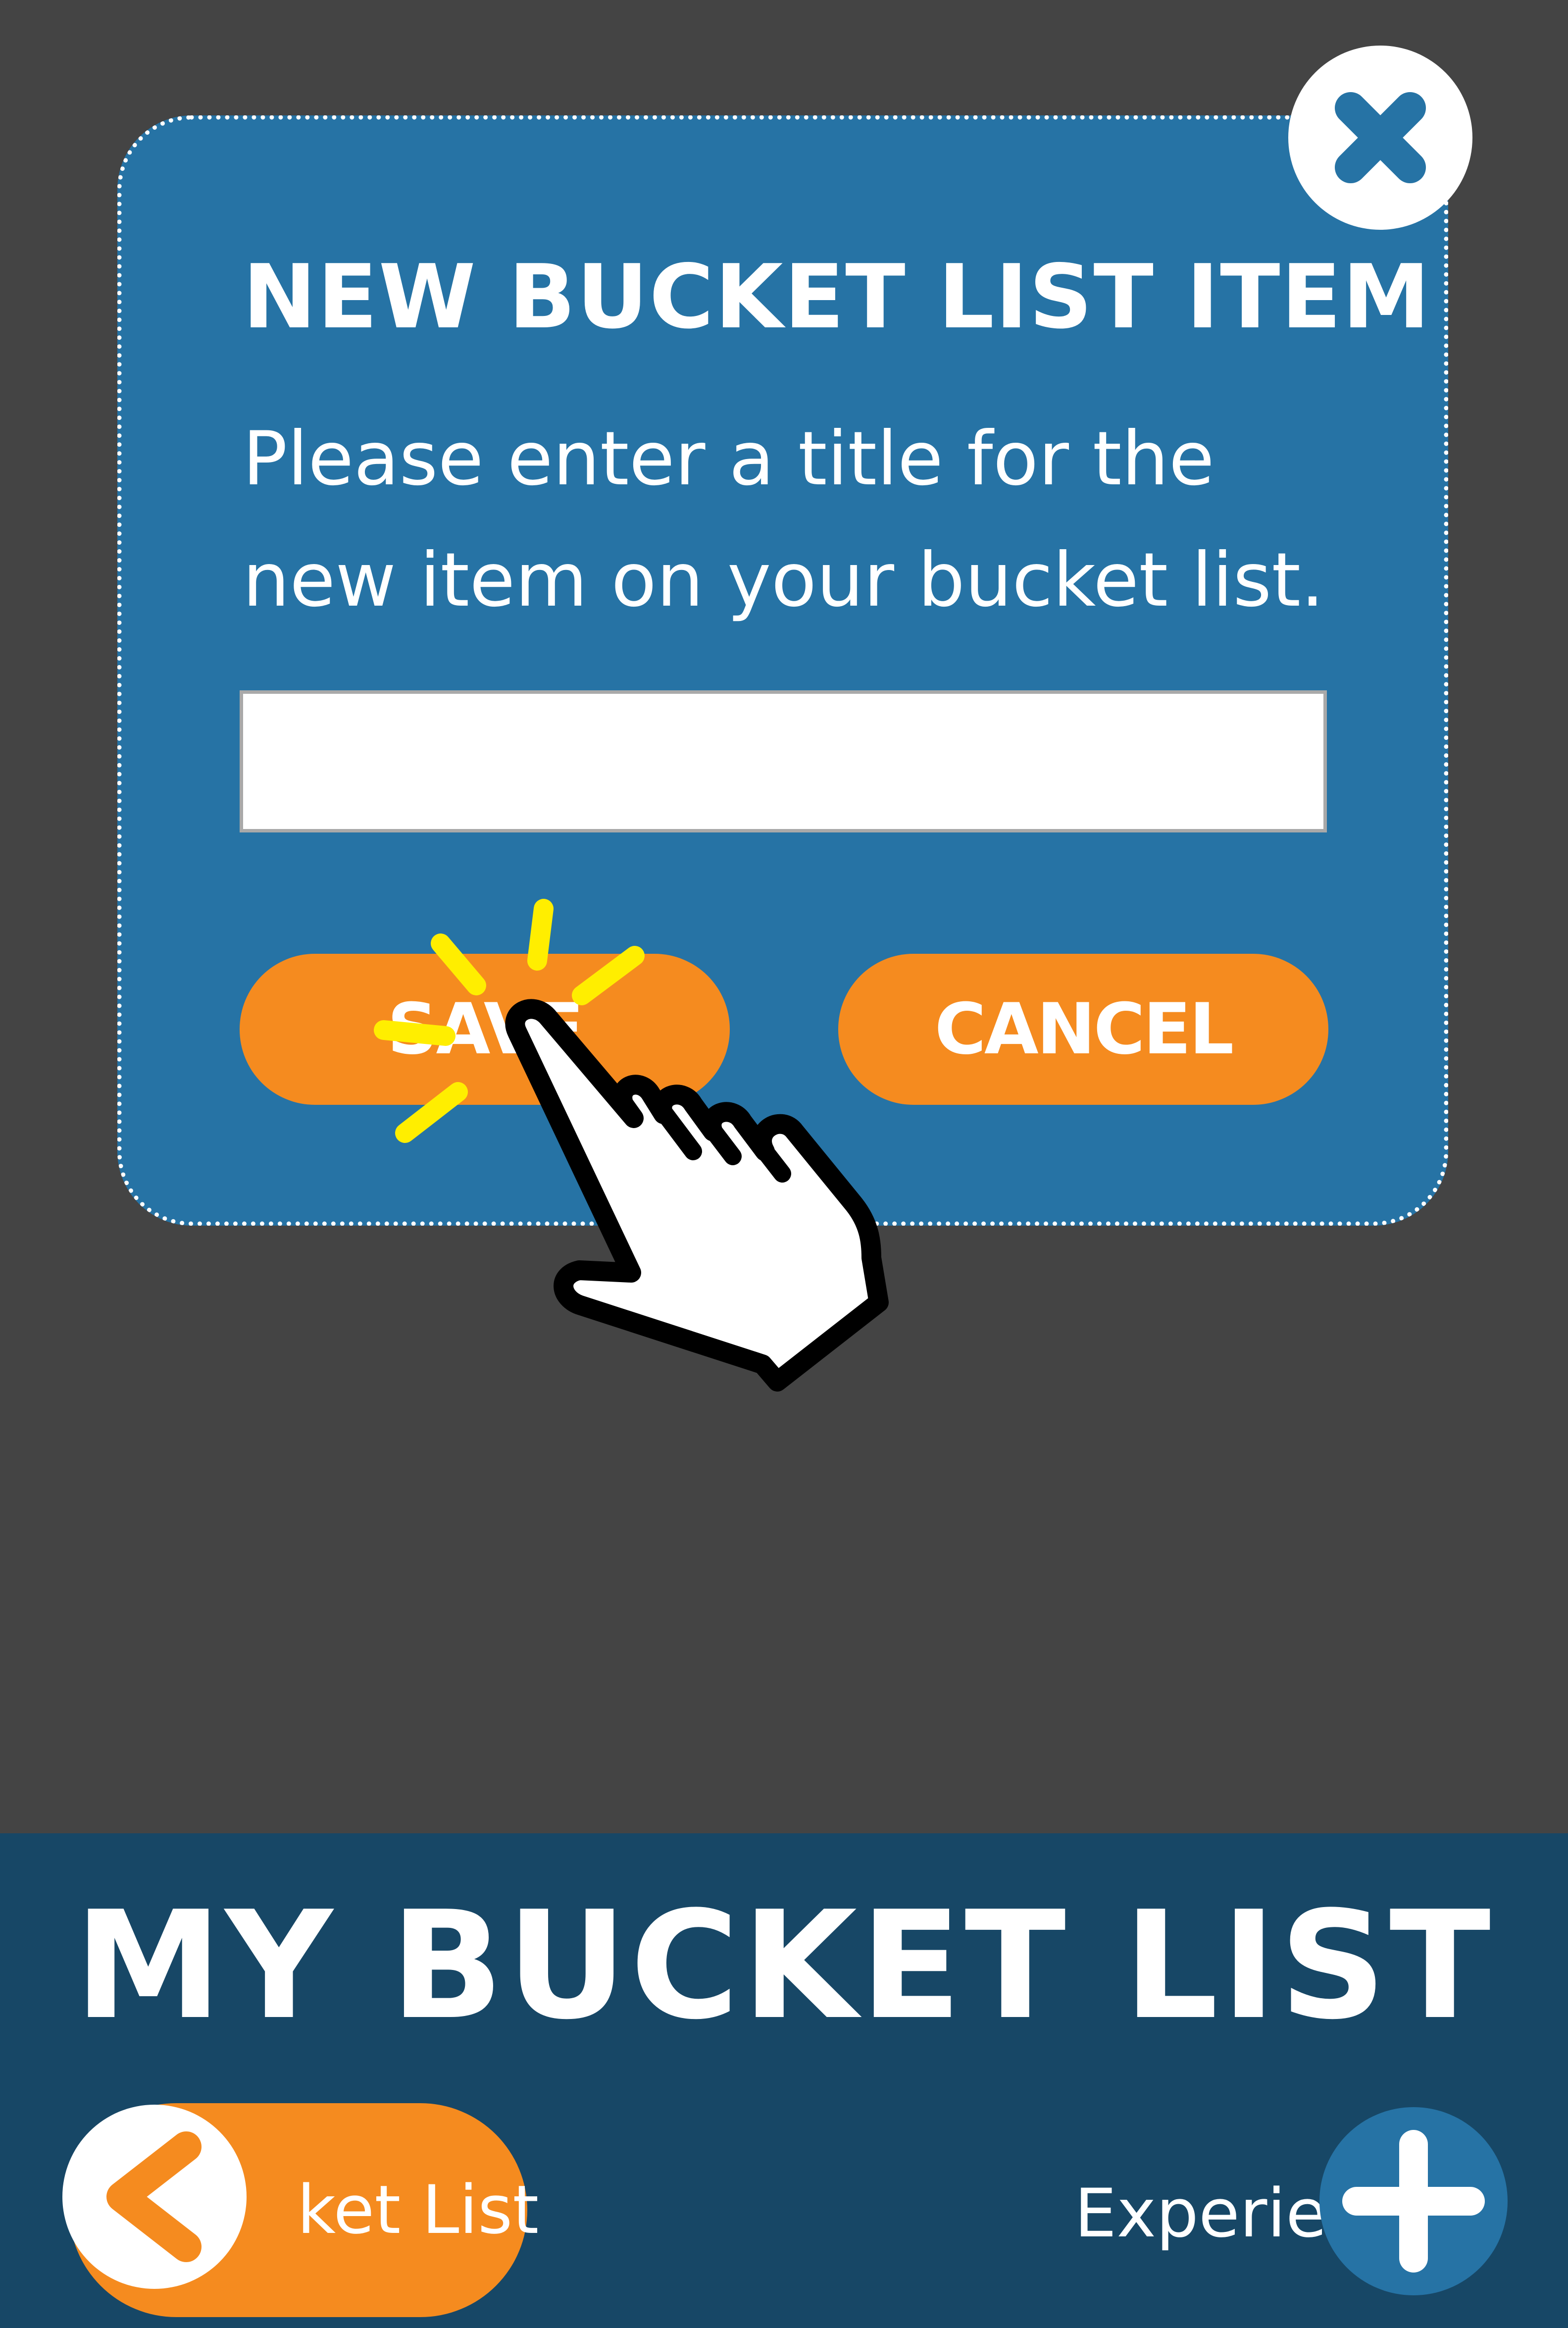 This screenshot has height=2328, width=1568. Describe the element at coordinates (837, 297) in the screenshot. I see `dialog-title: NEW BUCKET LIST ITEM` at that location.